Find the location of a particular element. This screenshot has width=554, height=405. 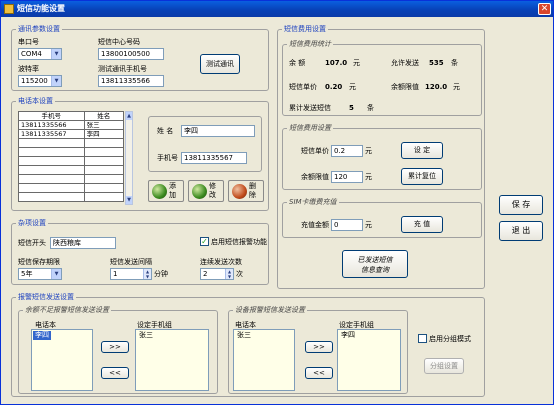

sim-recharge-box: SIM卡缴费充值 充值金额 0 元 充 值 is located at coordinates (382, 217).